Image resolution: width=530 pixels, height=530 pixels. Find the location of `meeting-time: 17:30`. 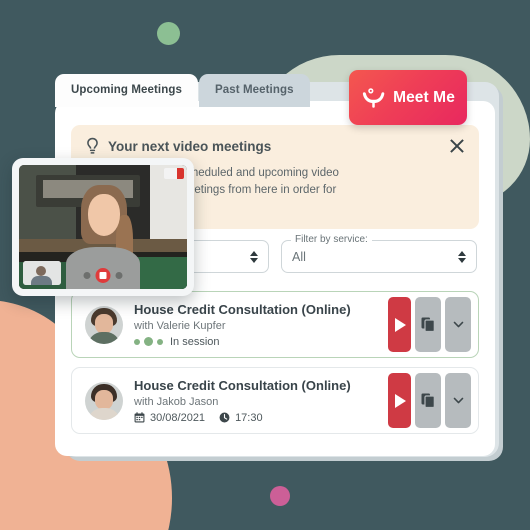

meeting-time: 17:30 is located at coordinates (249, 417).